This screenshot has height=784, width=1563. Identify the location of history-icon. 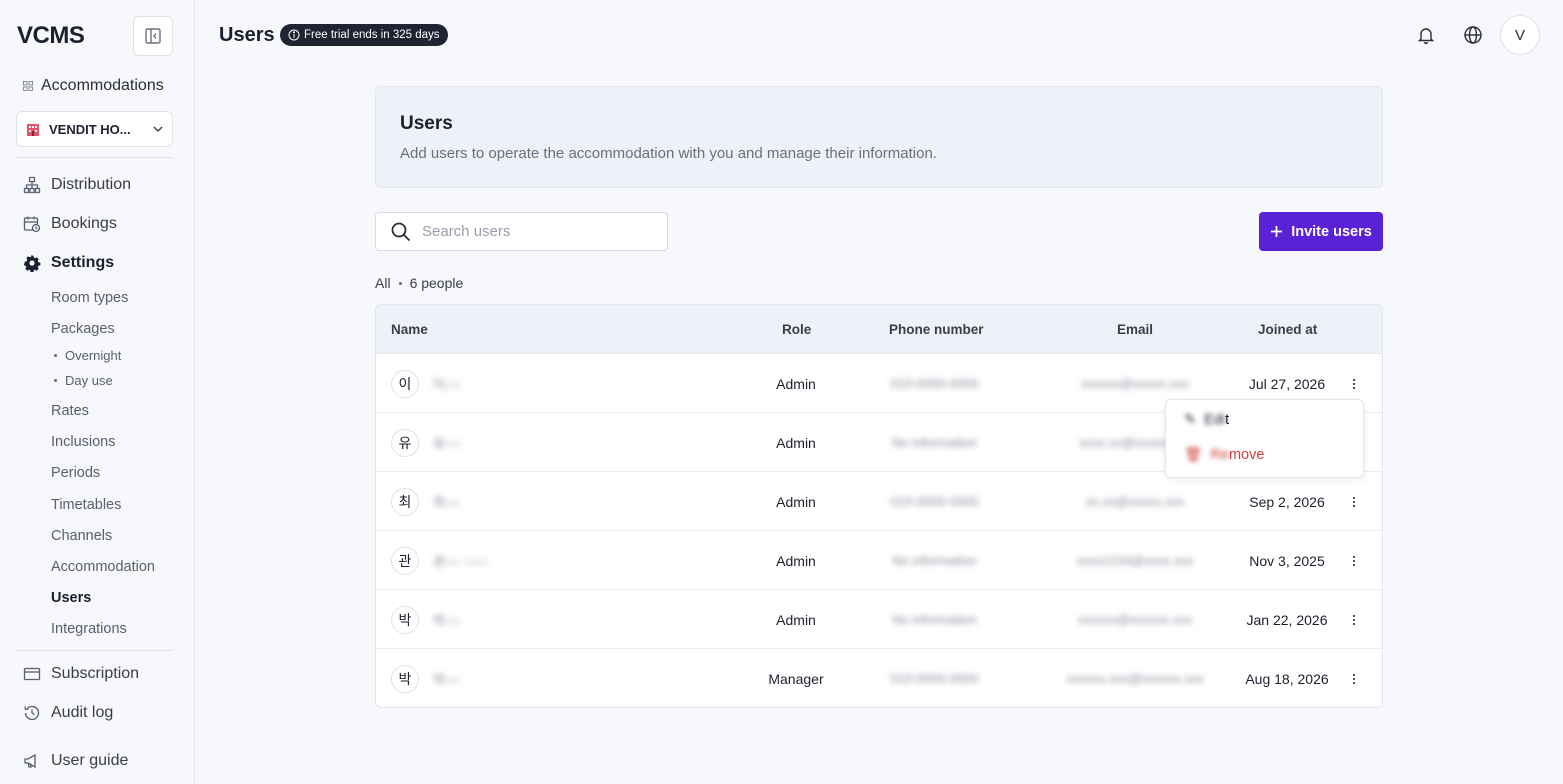
(32, 713).